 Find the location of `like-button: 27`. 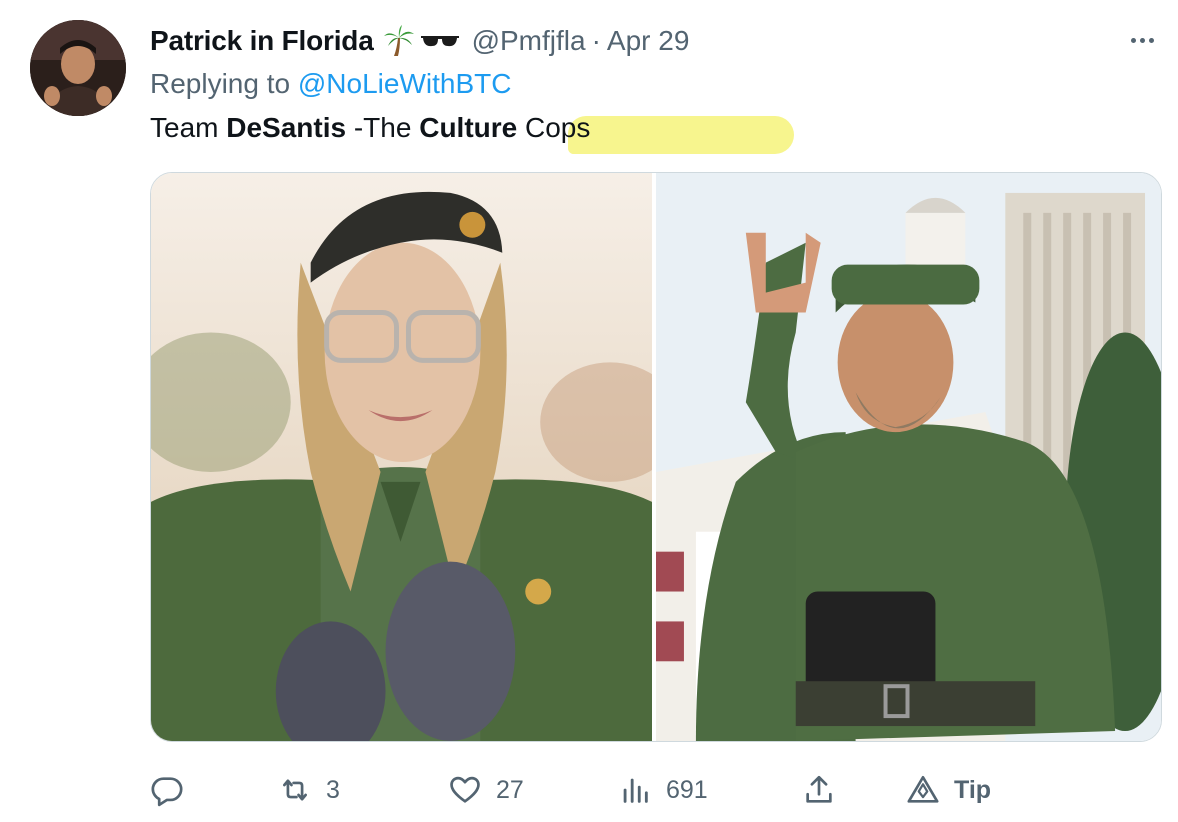

like-button: 27 is located at coordinates (486, 790).